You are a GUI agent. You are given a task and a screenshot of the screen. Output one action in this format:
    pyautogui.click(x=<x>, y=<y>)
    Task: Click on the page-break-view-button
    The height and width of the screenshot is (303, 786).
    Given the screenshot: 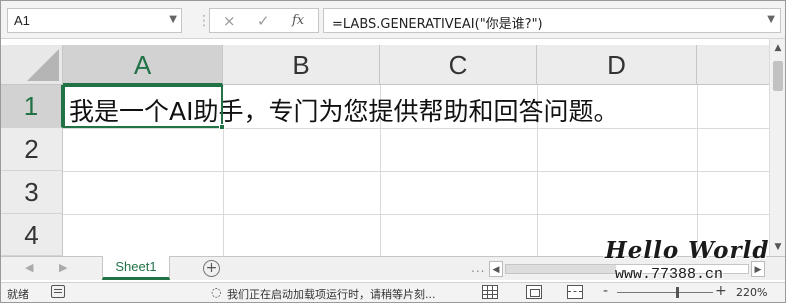 What is the action you would take?
    pyautogui.click(x=575, y=292)
    